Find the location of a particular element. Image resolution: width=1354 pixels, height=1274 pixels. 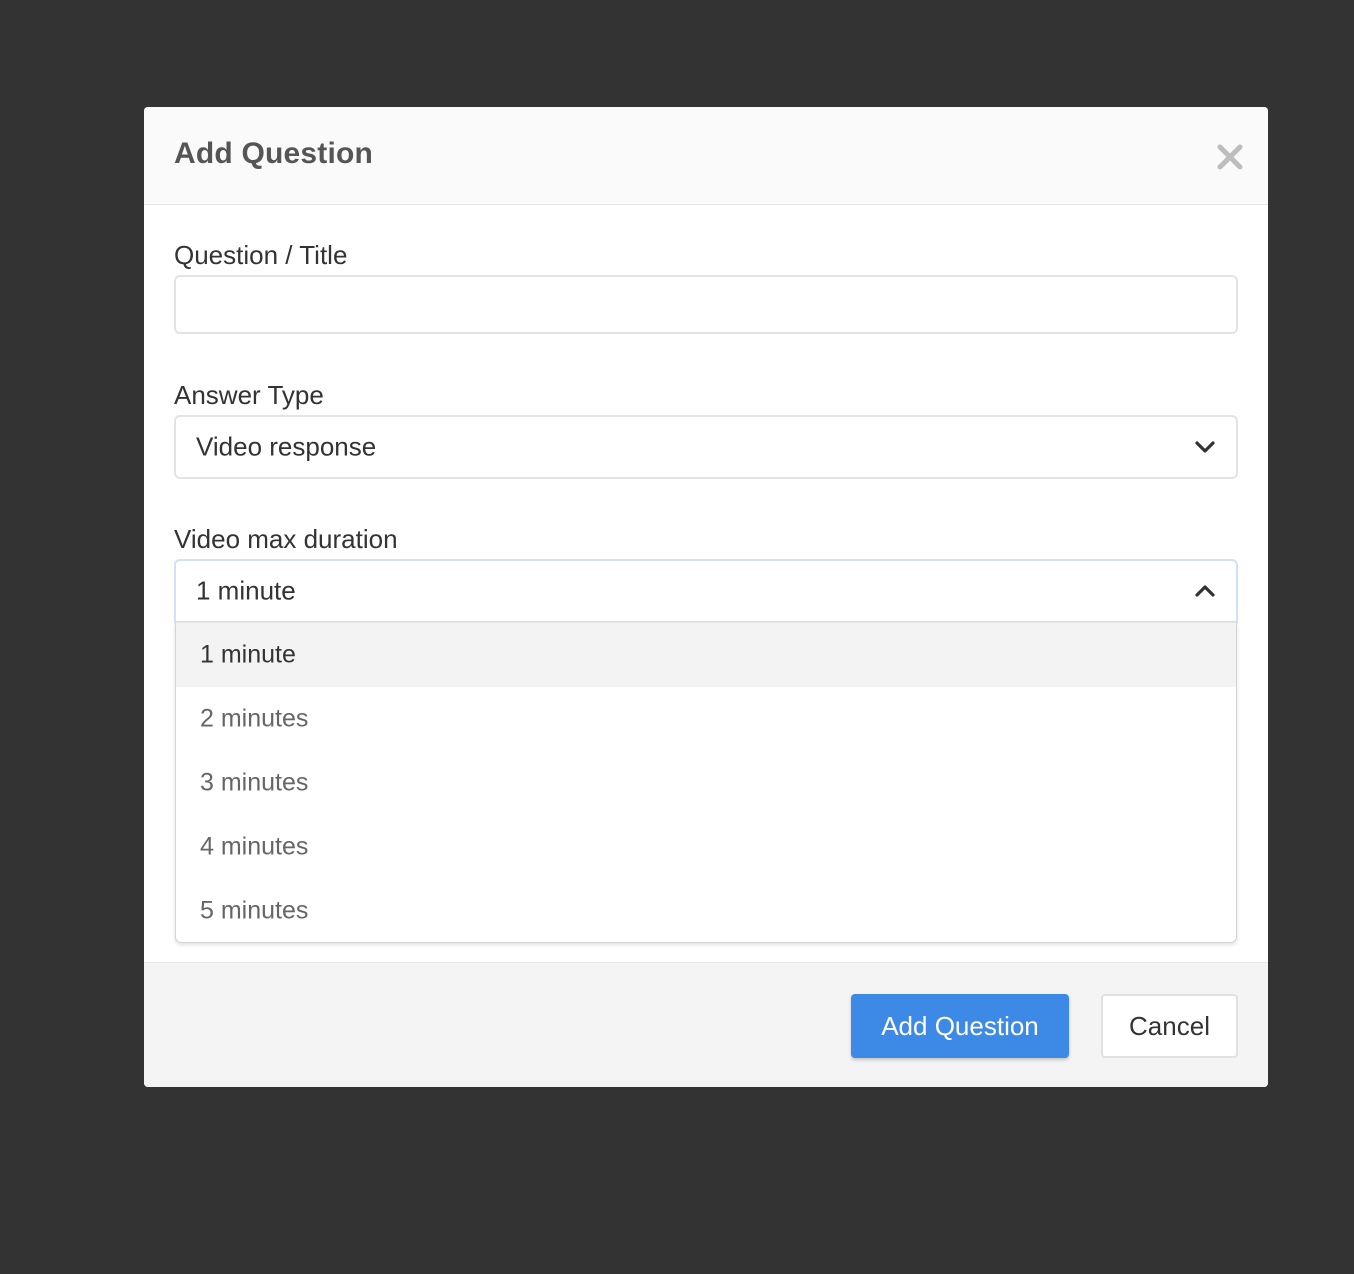

answer-type-label: Answer Type is located at coordinates (249, 395).